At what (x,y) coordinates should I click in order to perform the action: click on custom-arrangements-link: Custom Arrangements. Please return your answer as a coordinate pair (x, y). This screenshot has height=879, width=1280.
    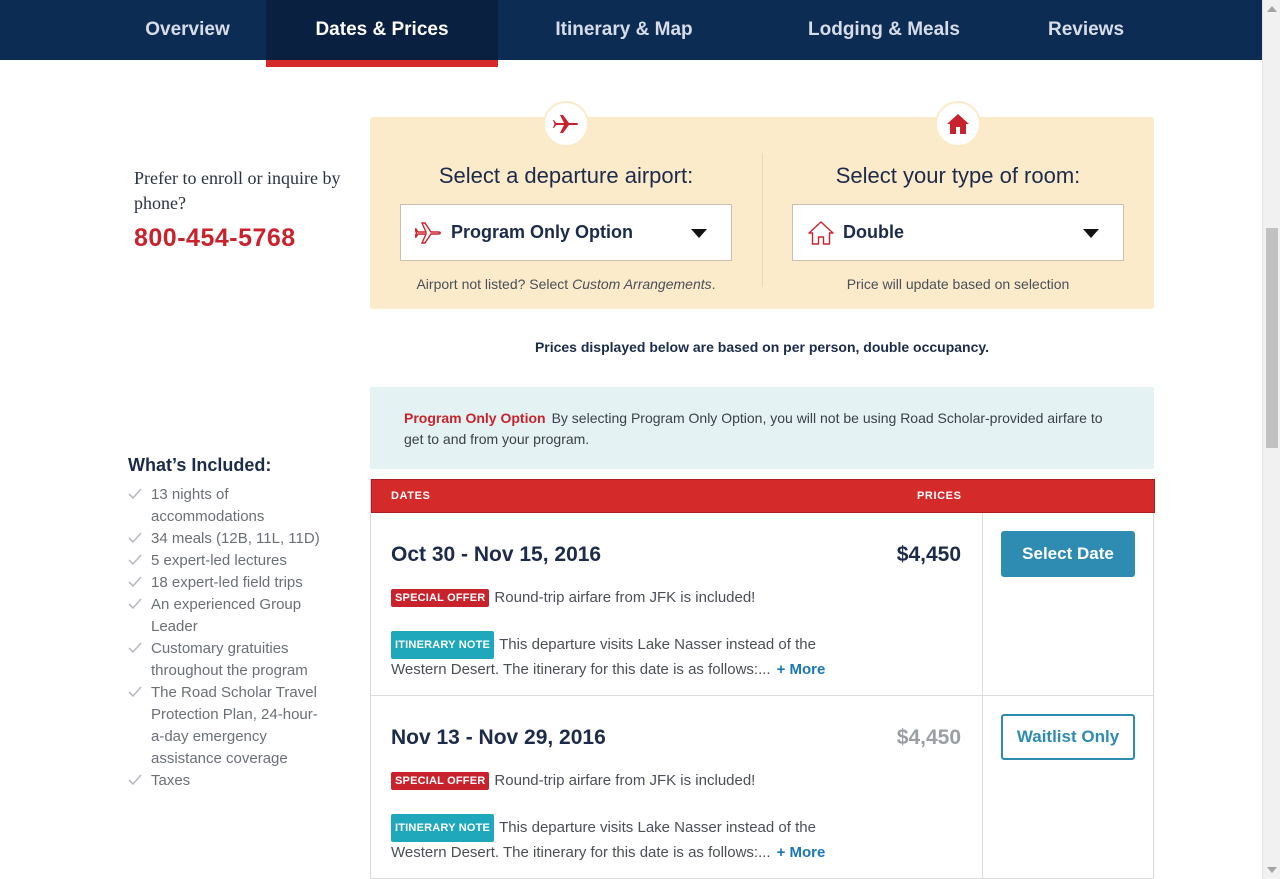
    Looking at the image, I should click on (642, 284).